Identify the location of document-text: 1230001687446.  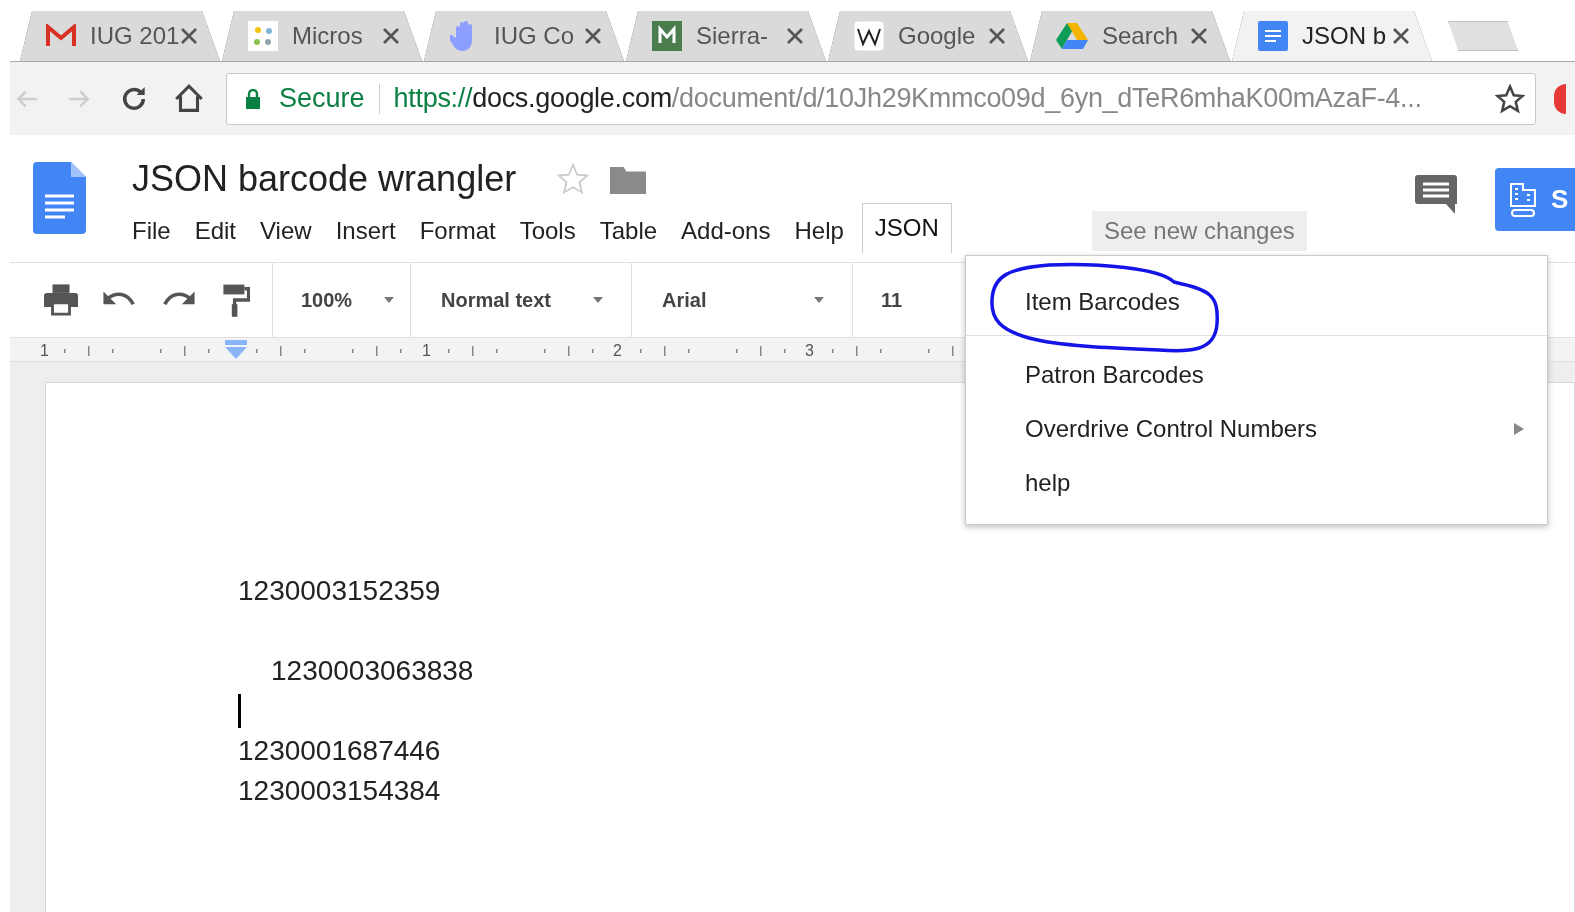
(339, 751).